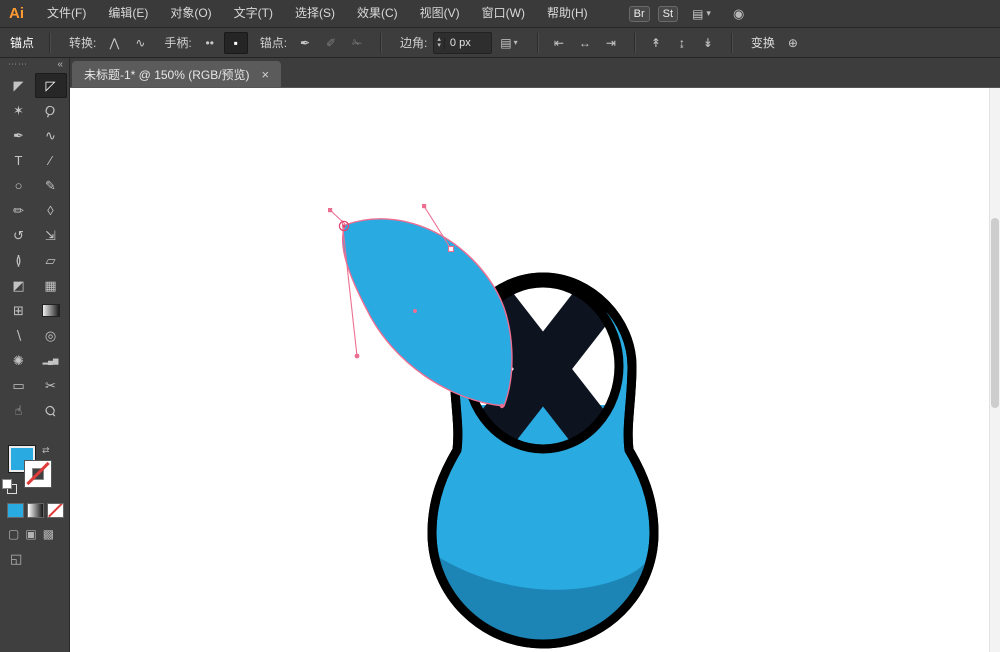 Image resolution: width=1000 pixels, height=652 pixels. What do you see at coordinates (19, 160) in the screenshot?
I see `type-tool: T` at bounding box center [19, 160].